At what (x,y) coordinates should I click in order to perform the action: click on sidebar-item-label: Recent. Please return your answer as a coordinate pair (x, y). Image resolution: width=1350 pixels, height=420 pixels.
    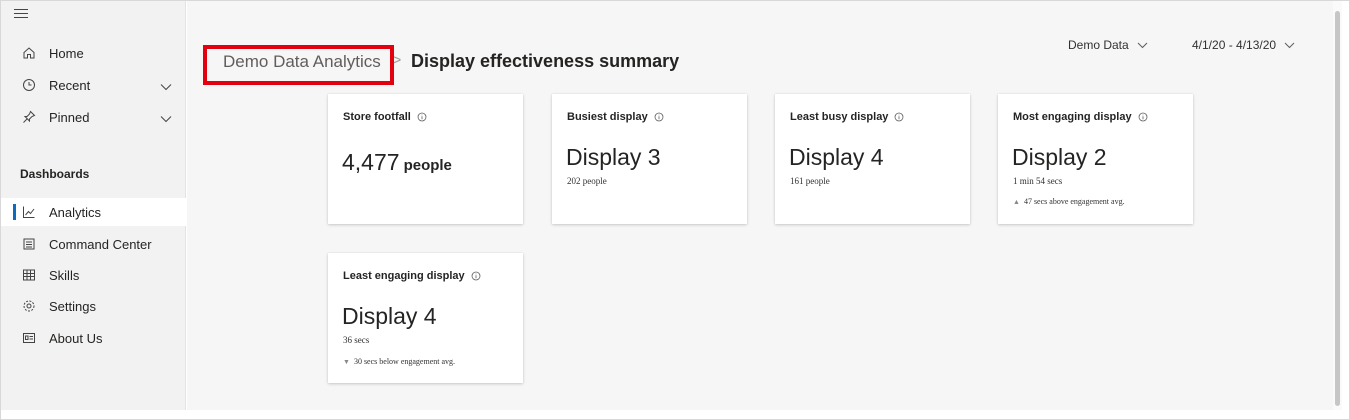
    Looking at the image, I should click on (70, 85).